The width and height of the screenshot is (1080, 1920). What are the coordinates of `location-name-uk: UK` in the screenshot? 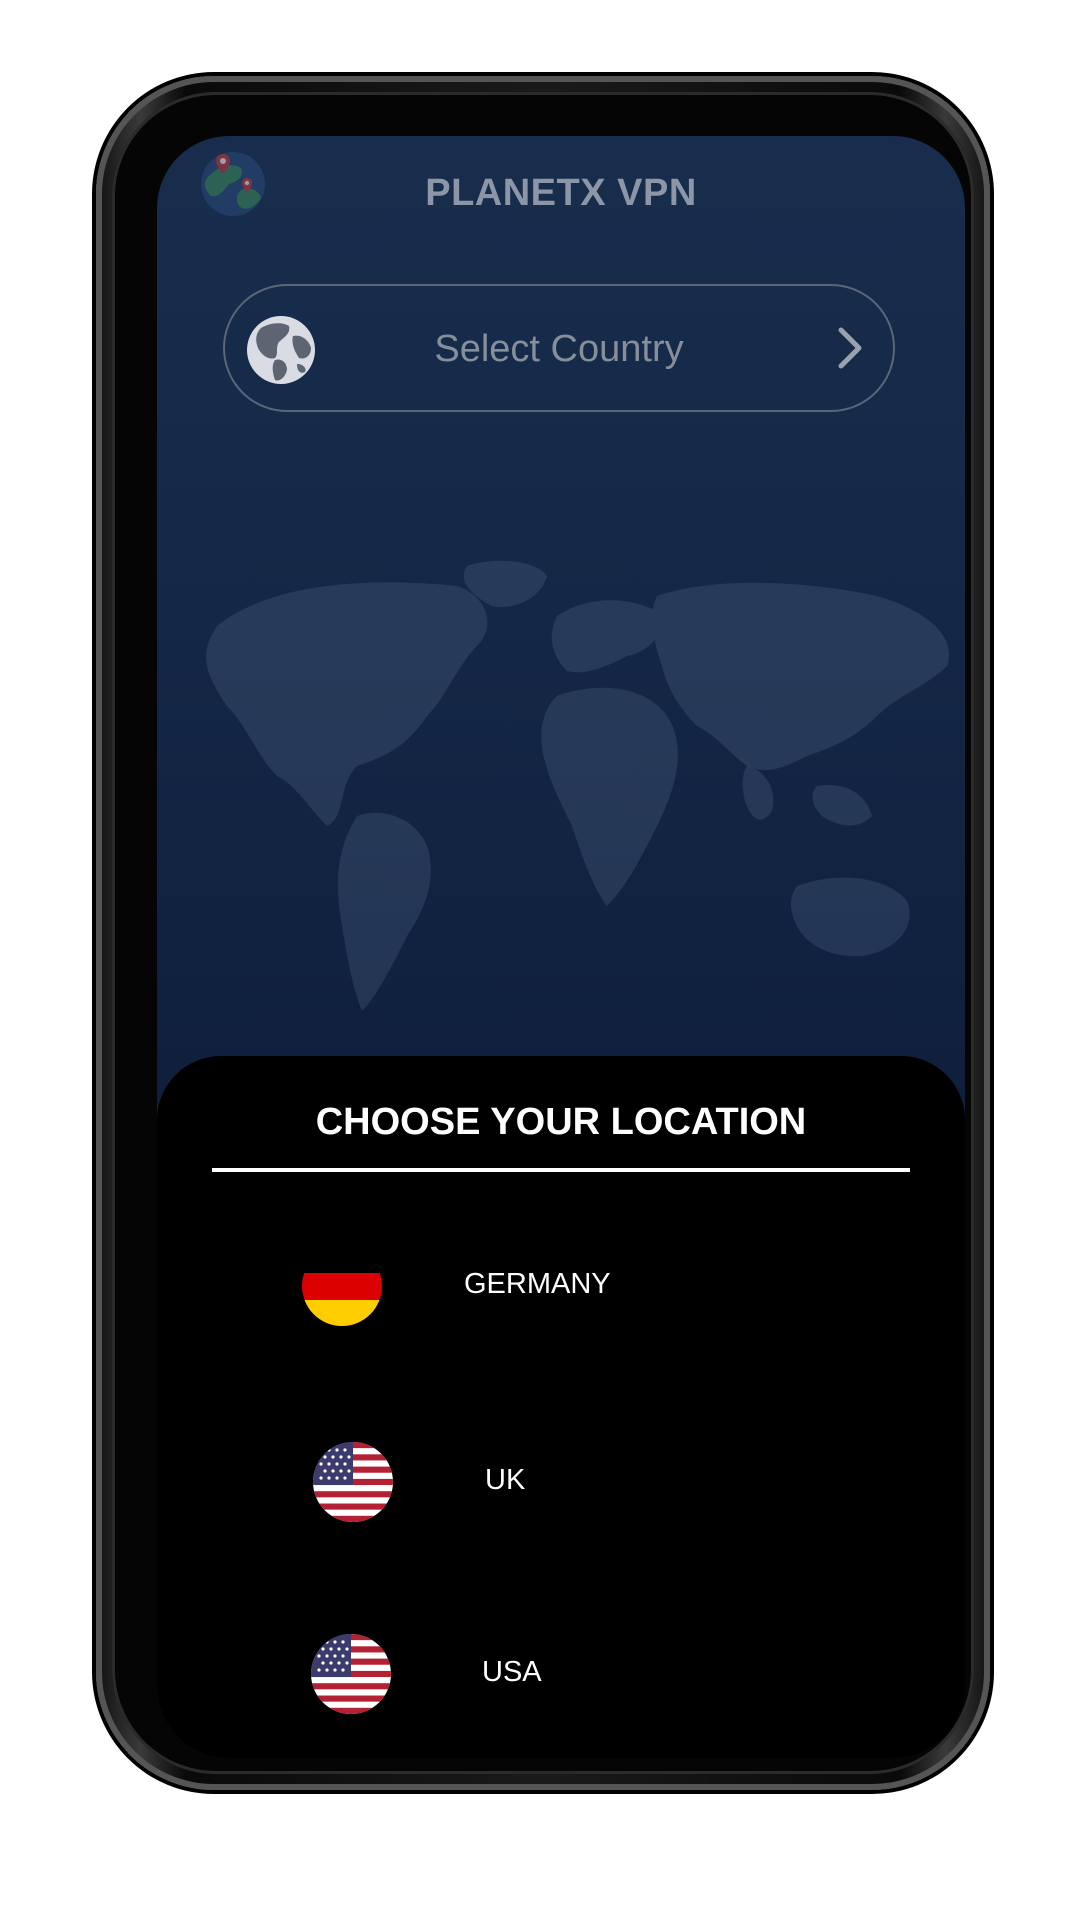 It's located at (505, 1480).